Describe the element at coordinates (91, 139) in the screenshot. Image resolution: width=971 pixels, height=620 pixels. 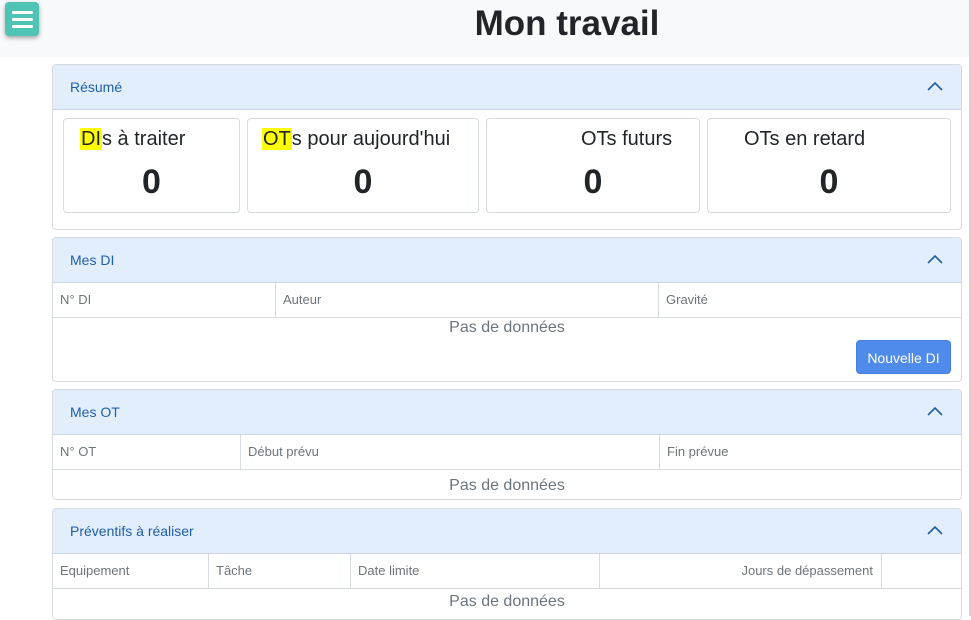
I see `highlight-text: DI` at that location.